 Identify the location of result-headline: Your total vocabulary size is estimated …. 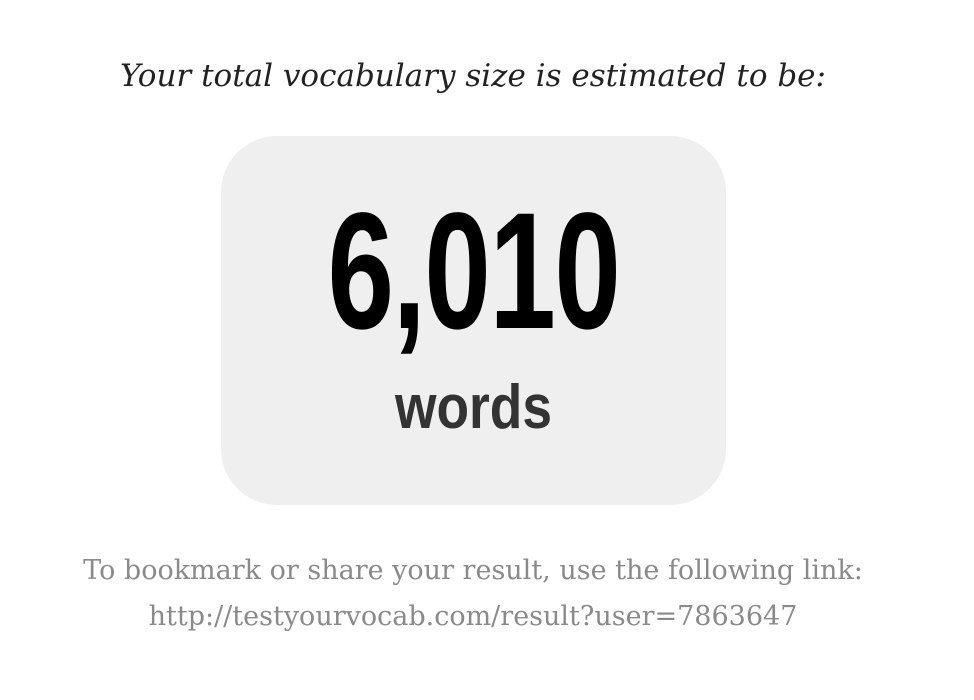
(473, 76).